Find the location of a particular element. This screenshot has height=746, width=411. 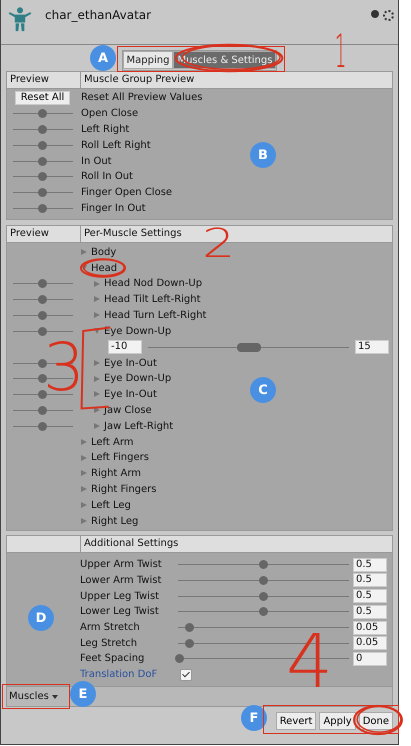

setting-label: Upper Leg Twist is located at coordinates (120, 596).